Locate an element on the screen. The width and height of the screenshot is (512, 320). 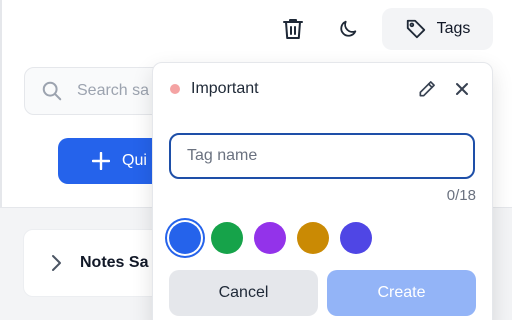
tags-button: Tags is located at coordinates (437, 29).